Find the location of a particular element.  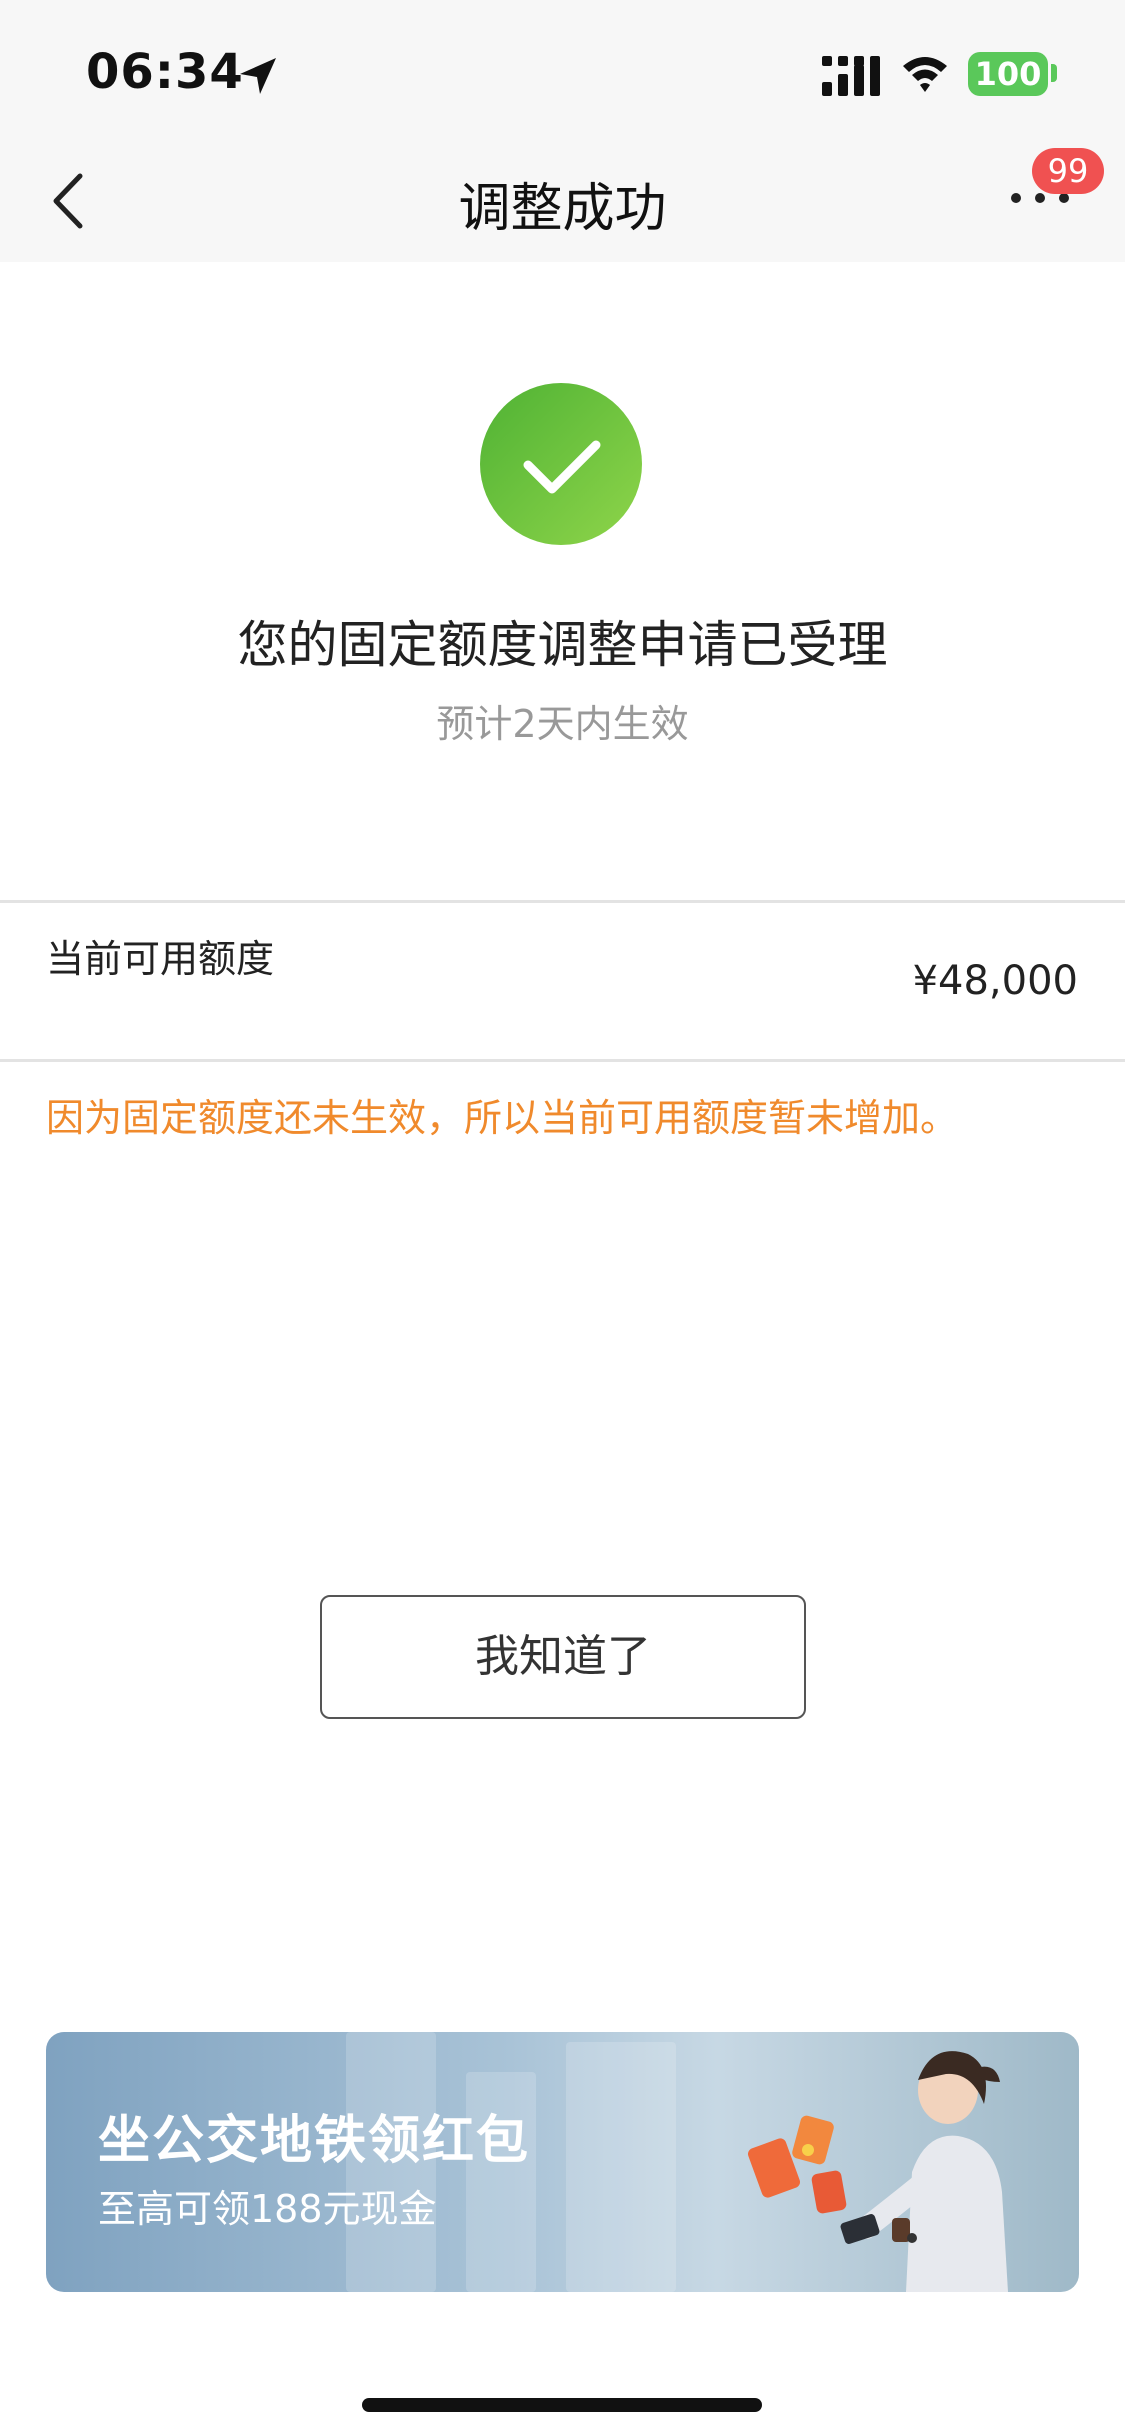

woman-with-phone-illustration is located at coordinates (878, 2171).